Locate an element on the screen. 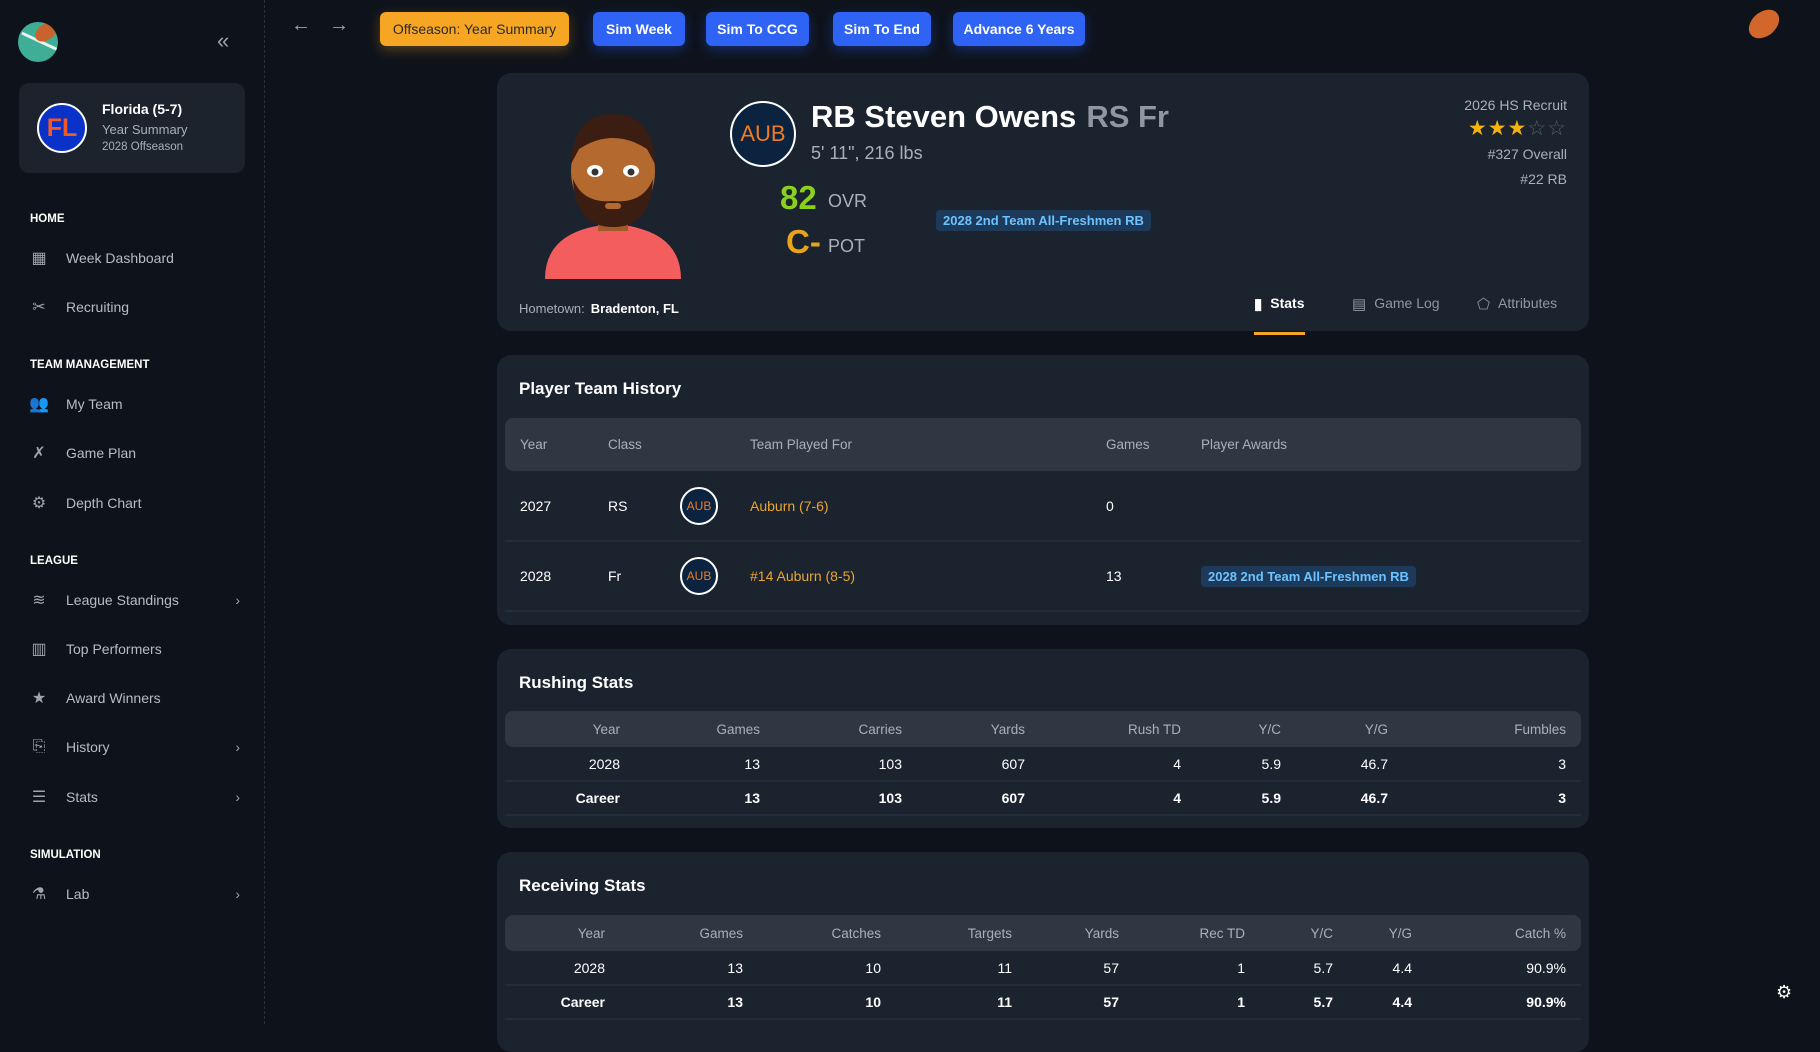 This screenshot has height=1052, width=1820. table-cell: 4.4 is located at coordinates (1402, 967).